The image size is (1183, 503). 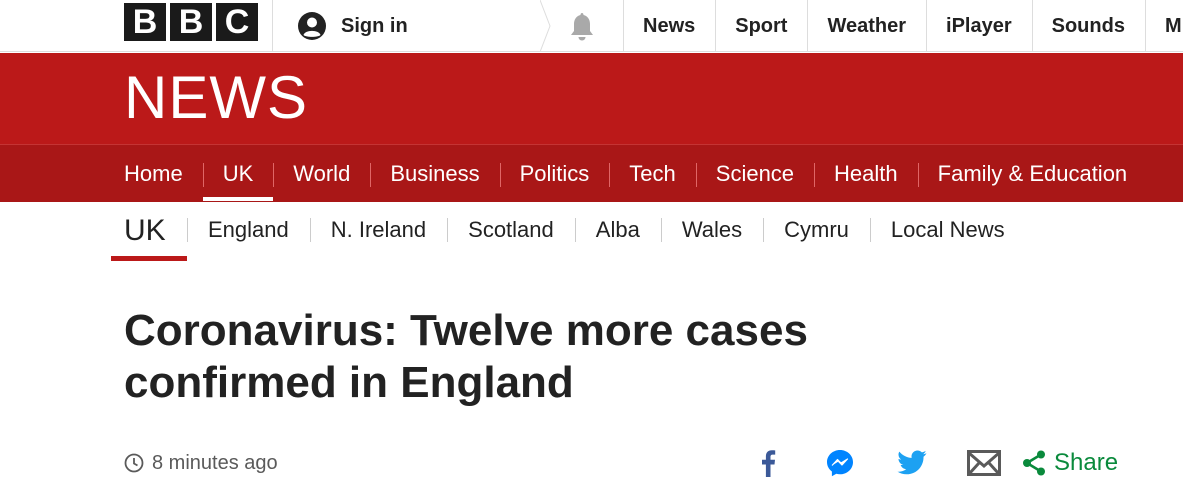 I want to click on section-nav-world: World, so click(x=321, y=174).